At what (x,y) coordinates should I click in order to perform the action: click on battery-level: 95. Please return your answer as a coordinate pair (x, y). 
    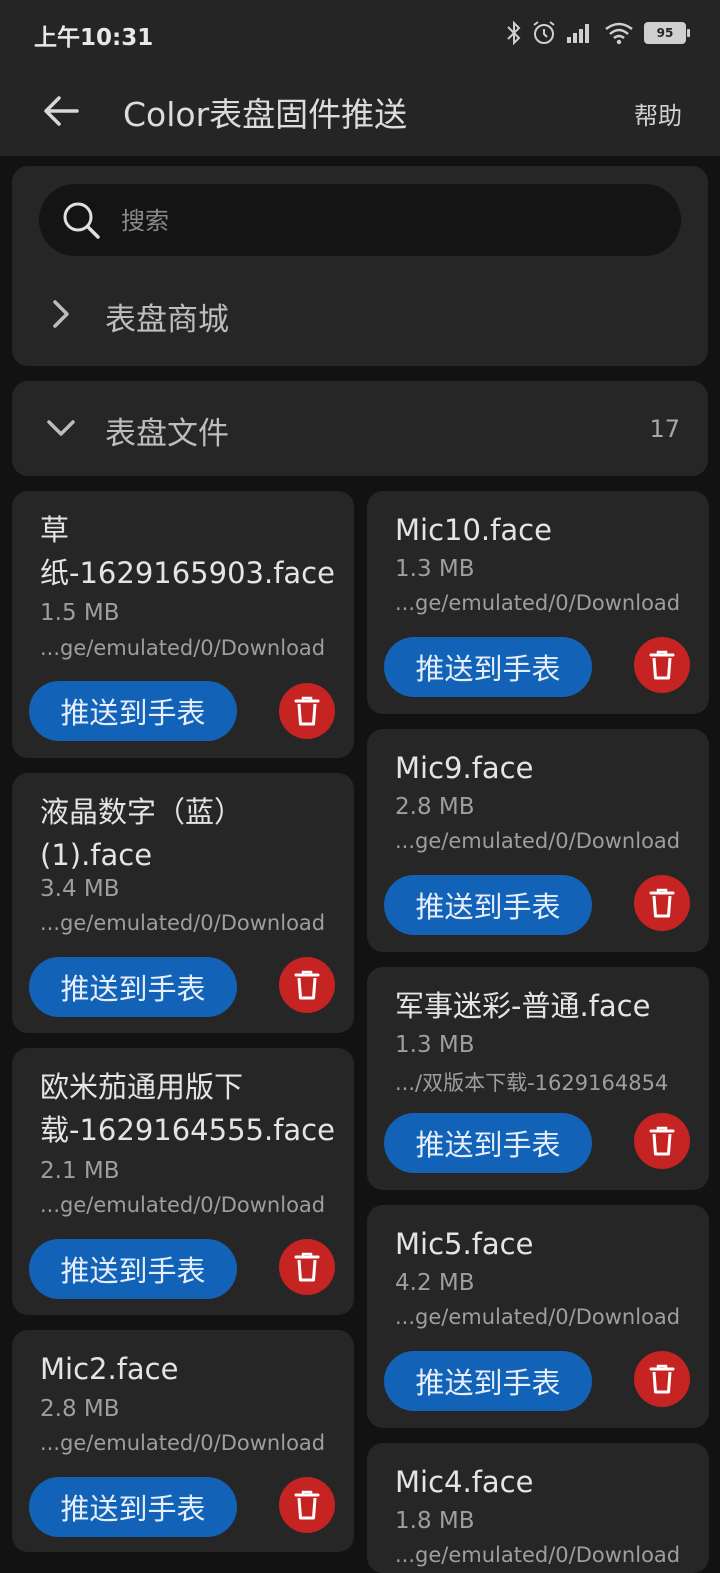
    Looking at the image, I should click on (665, 33).